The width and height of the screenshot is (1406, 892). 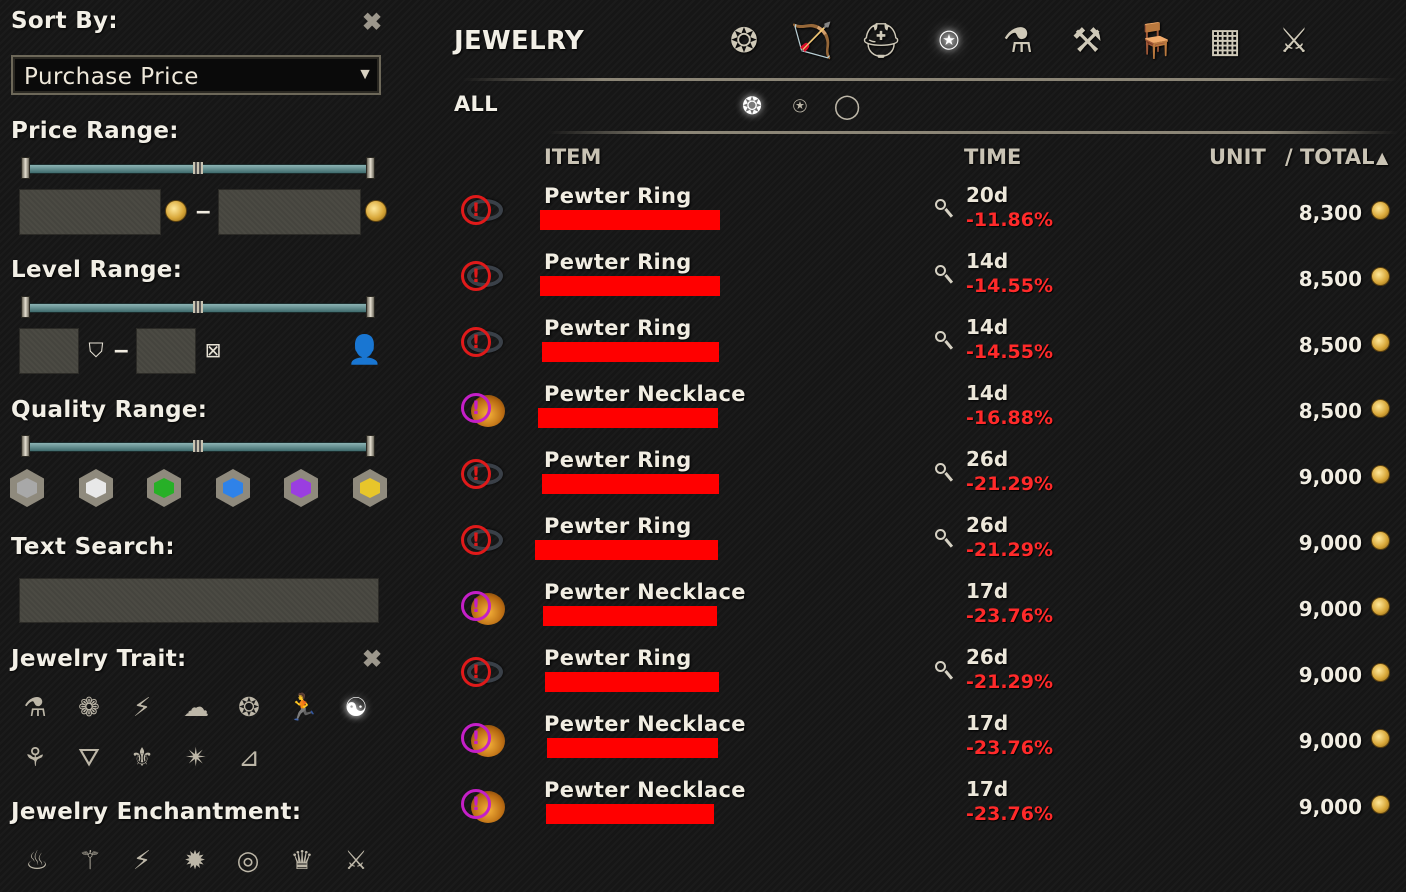 What do you see at coordinates (812, 41) in the screenshot?
I see `category-weapons-icon: 🏹` at bounding box center [812, 41].